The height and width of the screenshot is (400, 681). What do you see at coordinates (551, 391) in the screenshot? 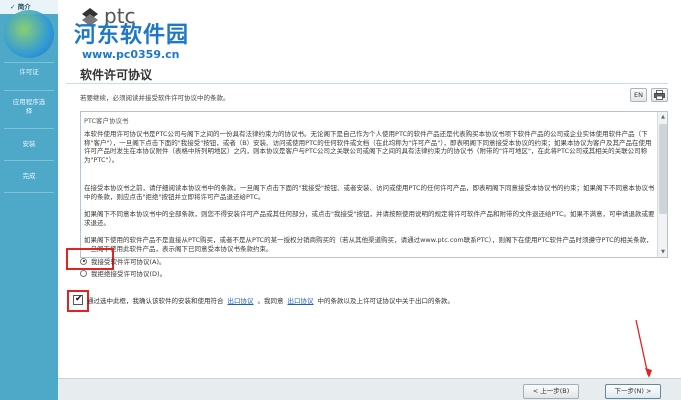
I see `back-button: < 上一步(B)` at bounding box center [551, 391].